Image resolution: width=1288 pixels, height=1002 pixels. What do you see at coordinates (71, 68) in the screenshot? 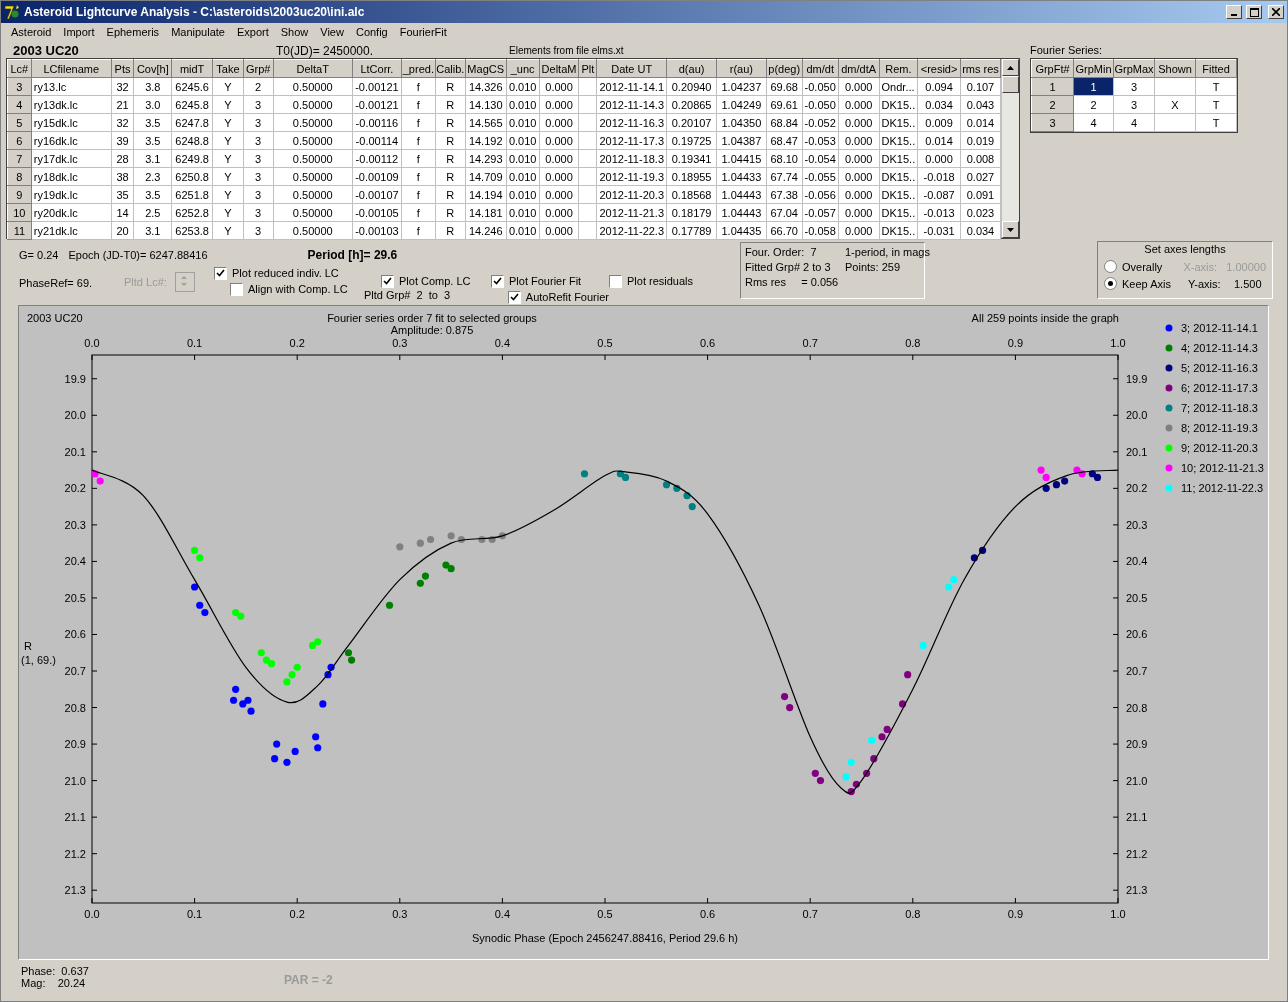
I see `column-header: LCfilename` at bounding box center [71, 68].